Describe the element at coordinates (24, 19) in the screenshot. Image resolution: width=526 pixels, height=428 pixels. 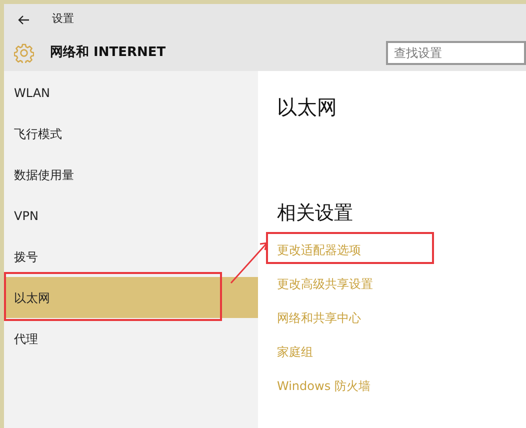
I see `back-arrow-icon` at that location.